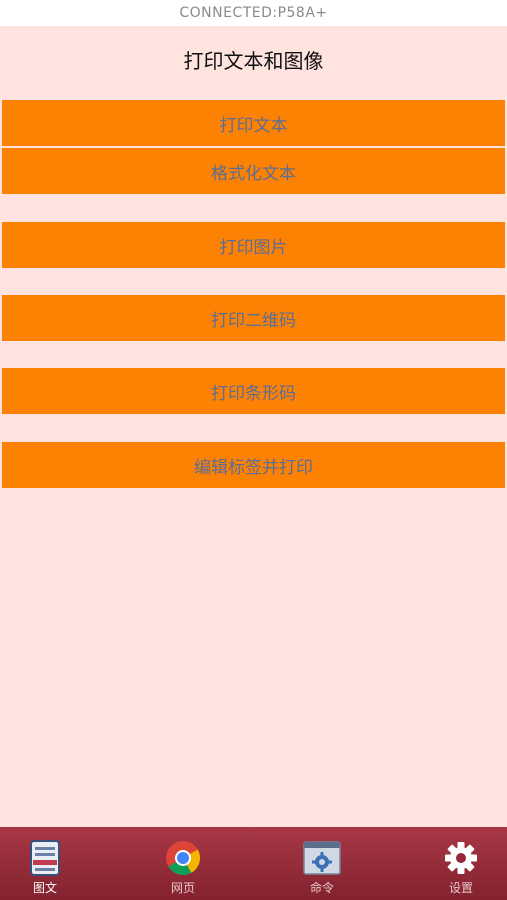 The height and width of the screenshot is (900, 507). Describe the element at coordinates (253, 61) in the screenshot. I see `page-title: 打印文本和图像` at that location.